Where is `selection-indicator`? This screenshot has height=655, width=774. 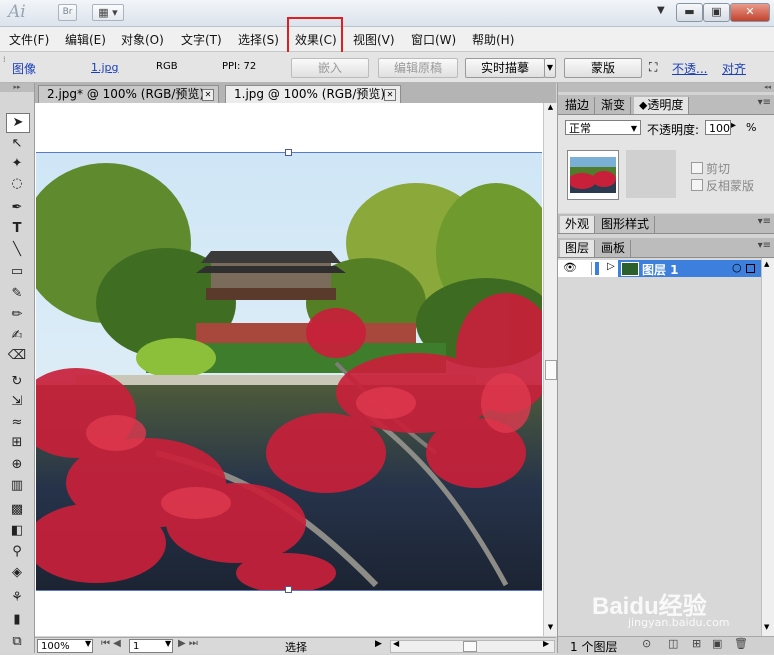 selection-indicator is located at coordinates (750, 268).